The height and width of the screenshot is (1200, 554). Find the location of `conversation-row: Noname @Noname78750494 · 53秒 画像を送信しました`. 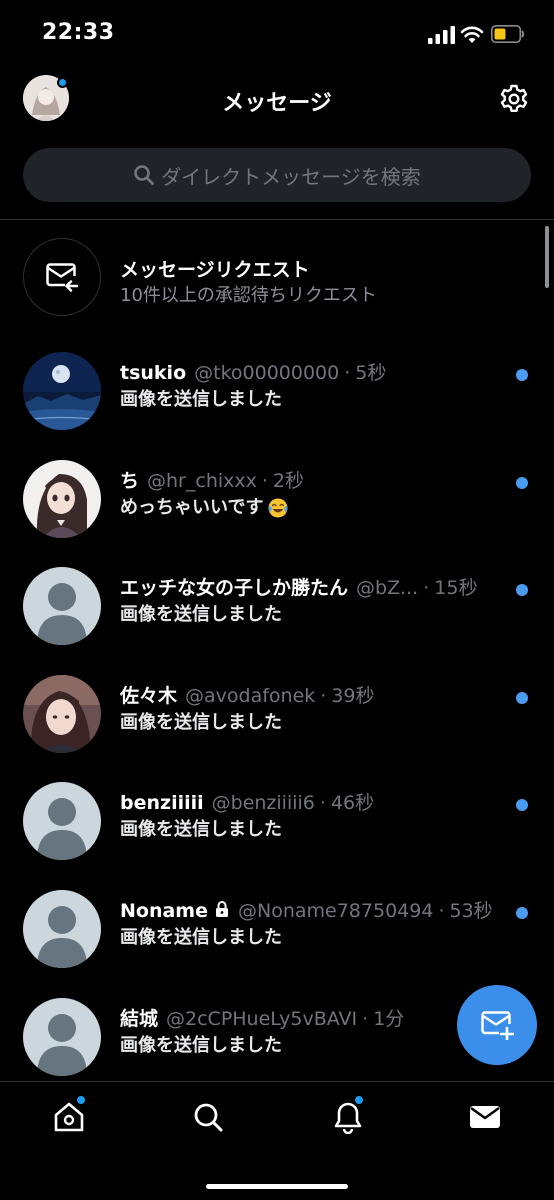

conversation-row: Noname @Noname78750494 · 53秒 画像を送信しました is located at coordinates (277, 928).